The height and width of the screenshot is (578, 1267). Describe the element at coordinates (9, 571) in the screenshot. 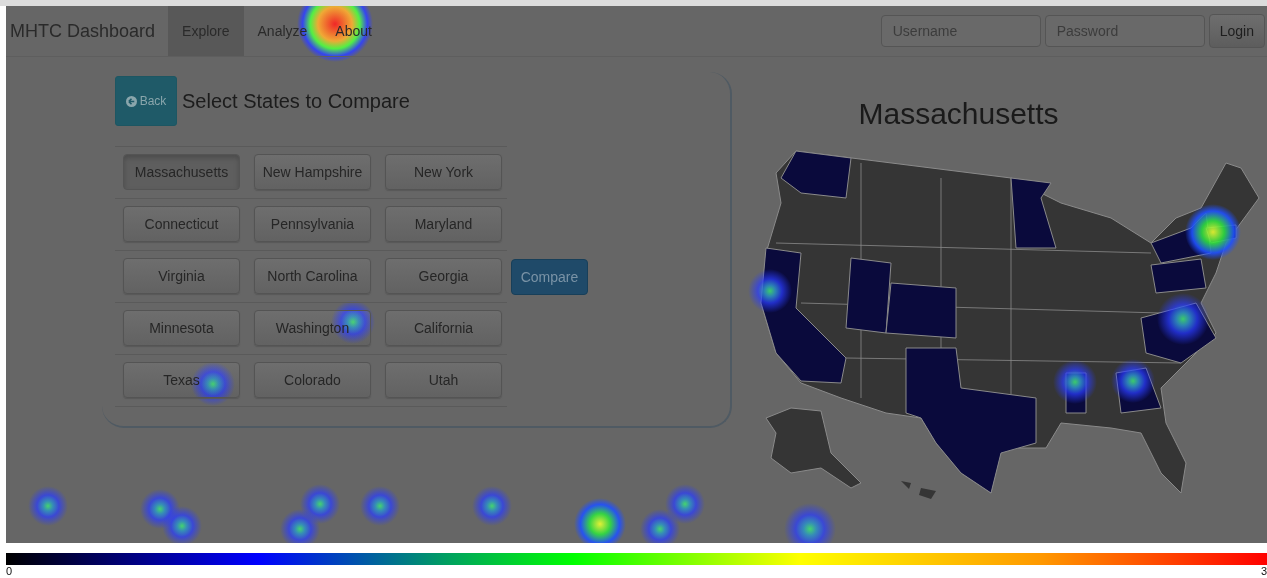

I see `scale-min-label: 0` at that location.